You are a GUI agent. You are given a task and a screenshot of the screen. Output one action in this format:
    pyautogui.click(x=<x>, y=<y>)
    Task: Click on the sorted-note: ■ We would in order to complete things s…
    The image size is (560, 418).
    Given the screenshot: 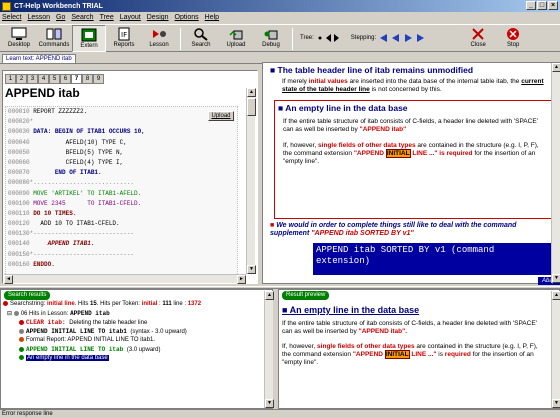 What is the action you would take?
    pyautogui.click(x=393, y=229)
    